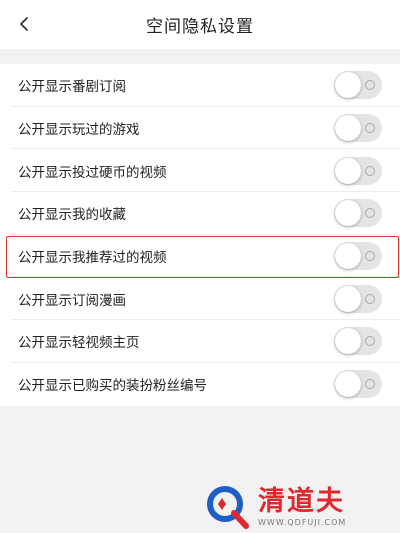 The width and height of the screenshot is (400, 533). What do you see at coordinates (200, 213) in the screenshot?
I see `setting-row-favorites: 公开显示我的收藏` at bounding box center [200, 213].